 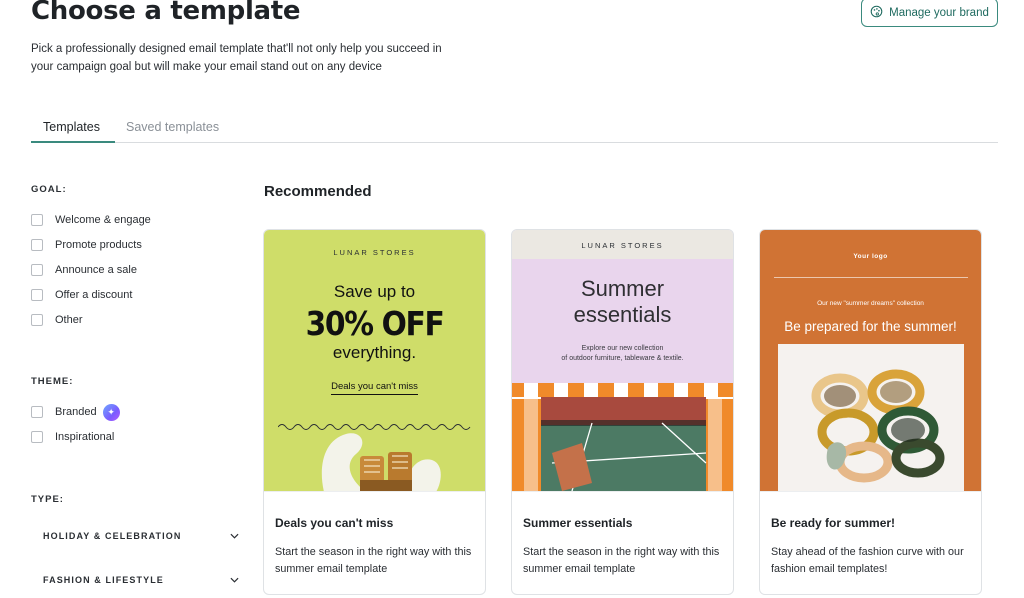 I want to click on preview-headline: Summer essentials, so click(x=622, y=301).